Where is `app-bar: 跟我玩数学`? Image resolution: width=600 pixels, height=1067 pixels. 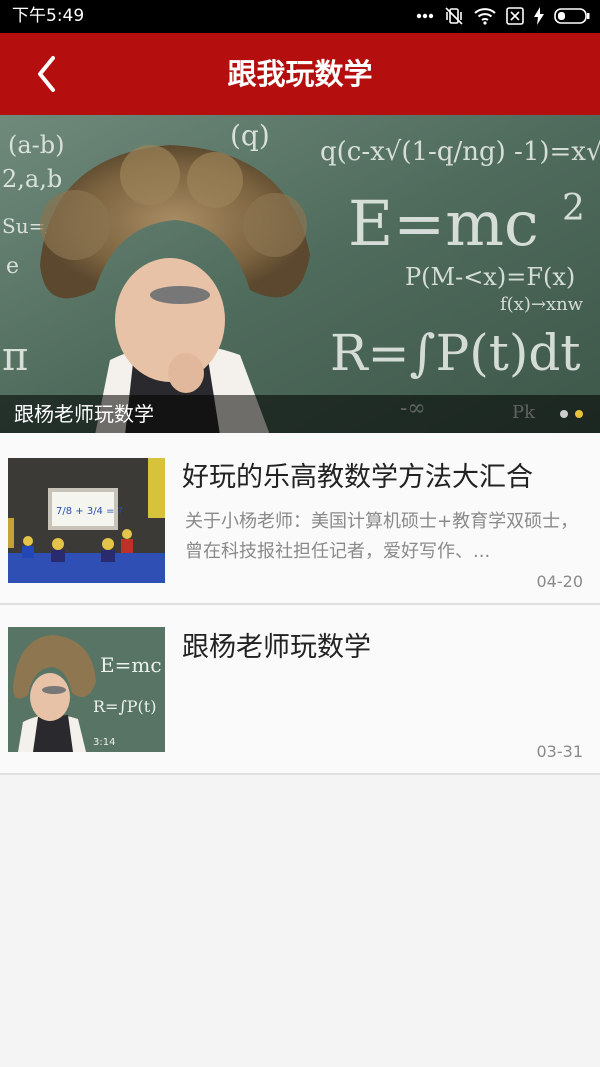 app-bar: 跟我玩数学 is located at coordinates (300, 74).